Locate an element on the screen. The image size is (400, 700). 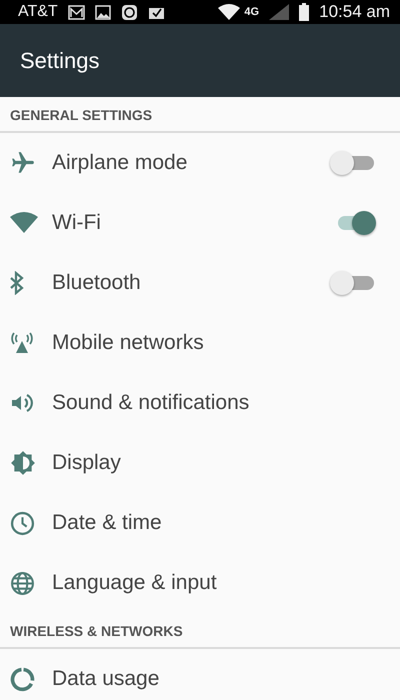
settings-item: Sound & notifications is located at coordinates (200, 403).